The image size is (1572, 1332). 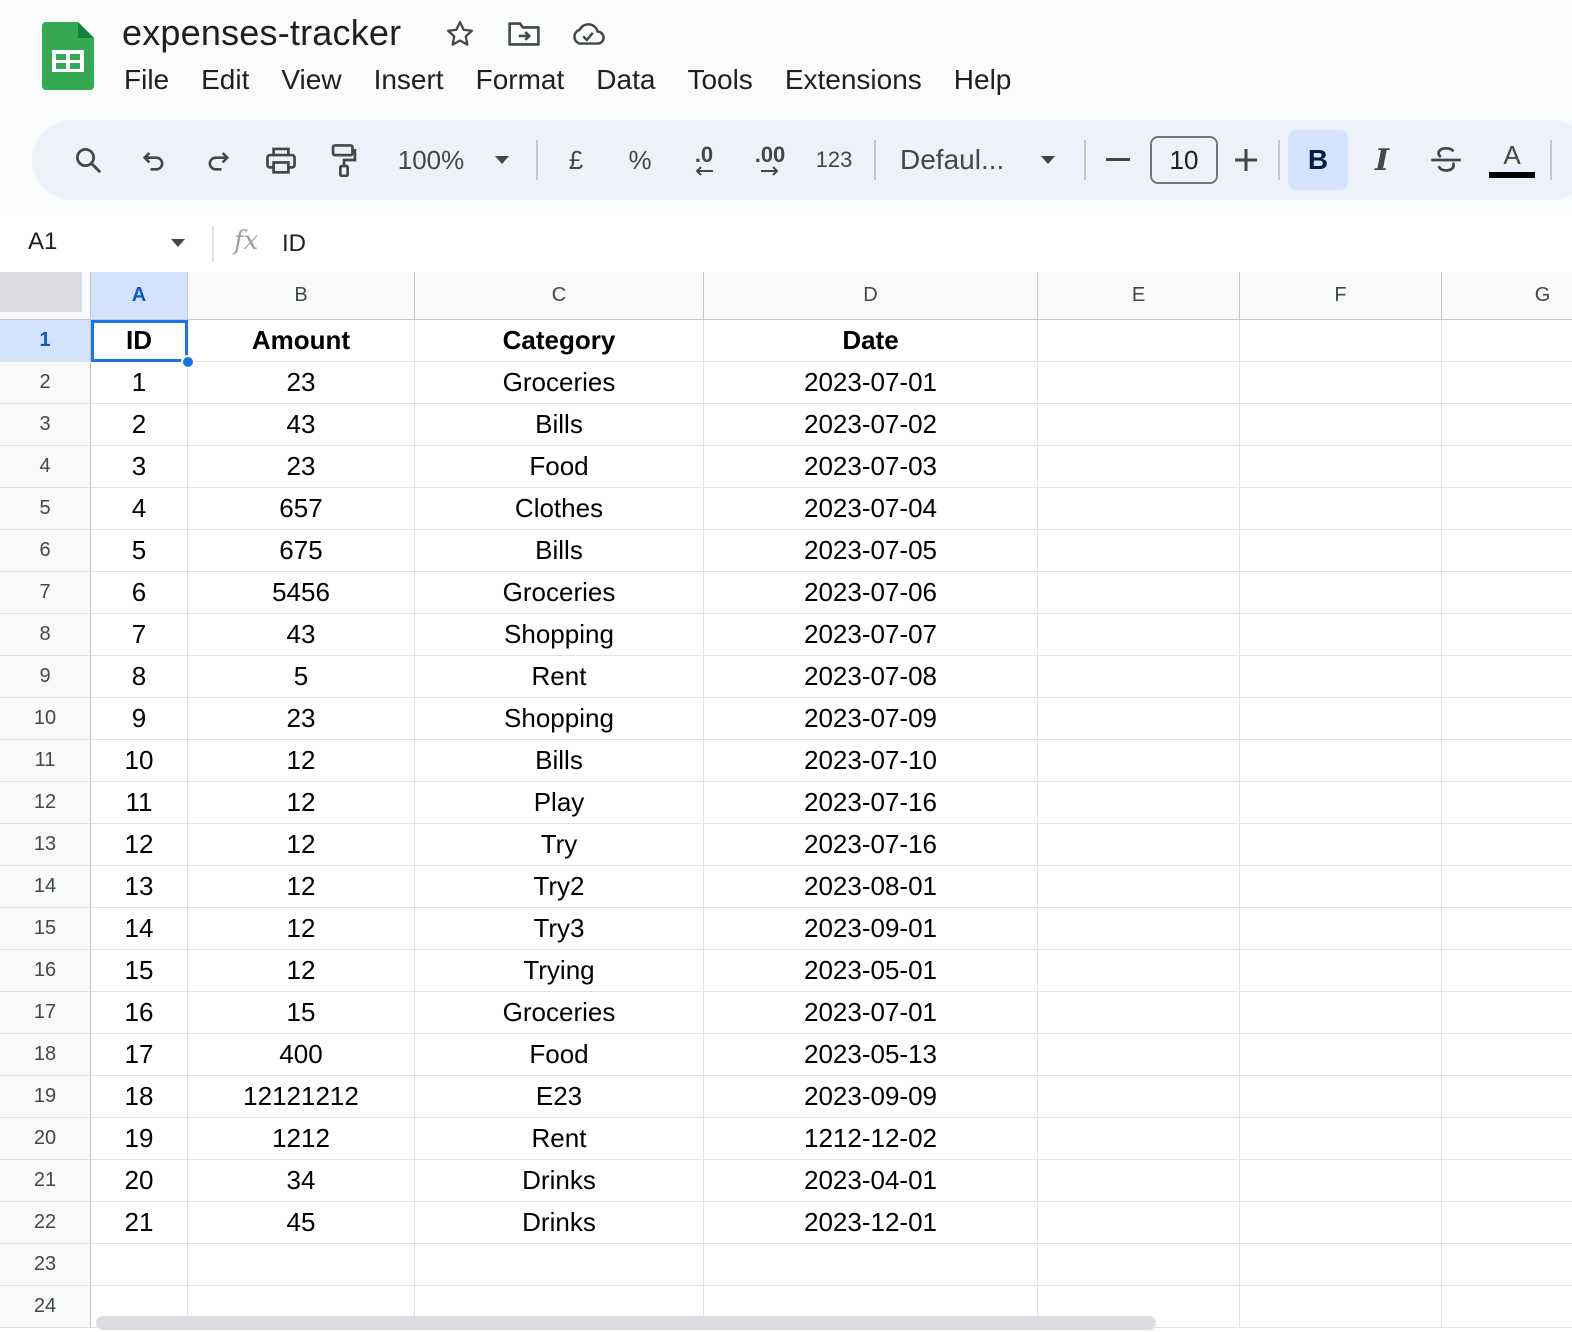 What do you see at coordinates (301, 971) in the screenshot?
I see `cell-b16: 12` at bounding box center [301, 971].